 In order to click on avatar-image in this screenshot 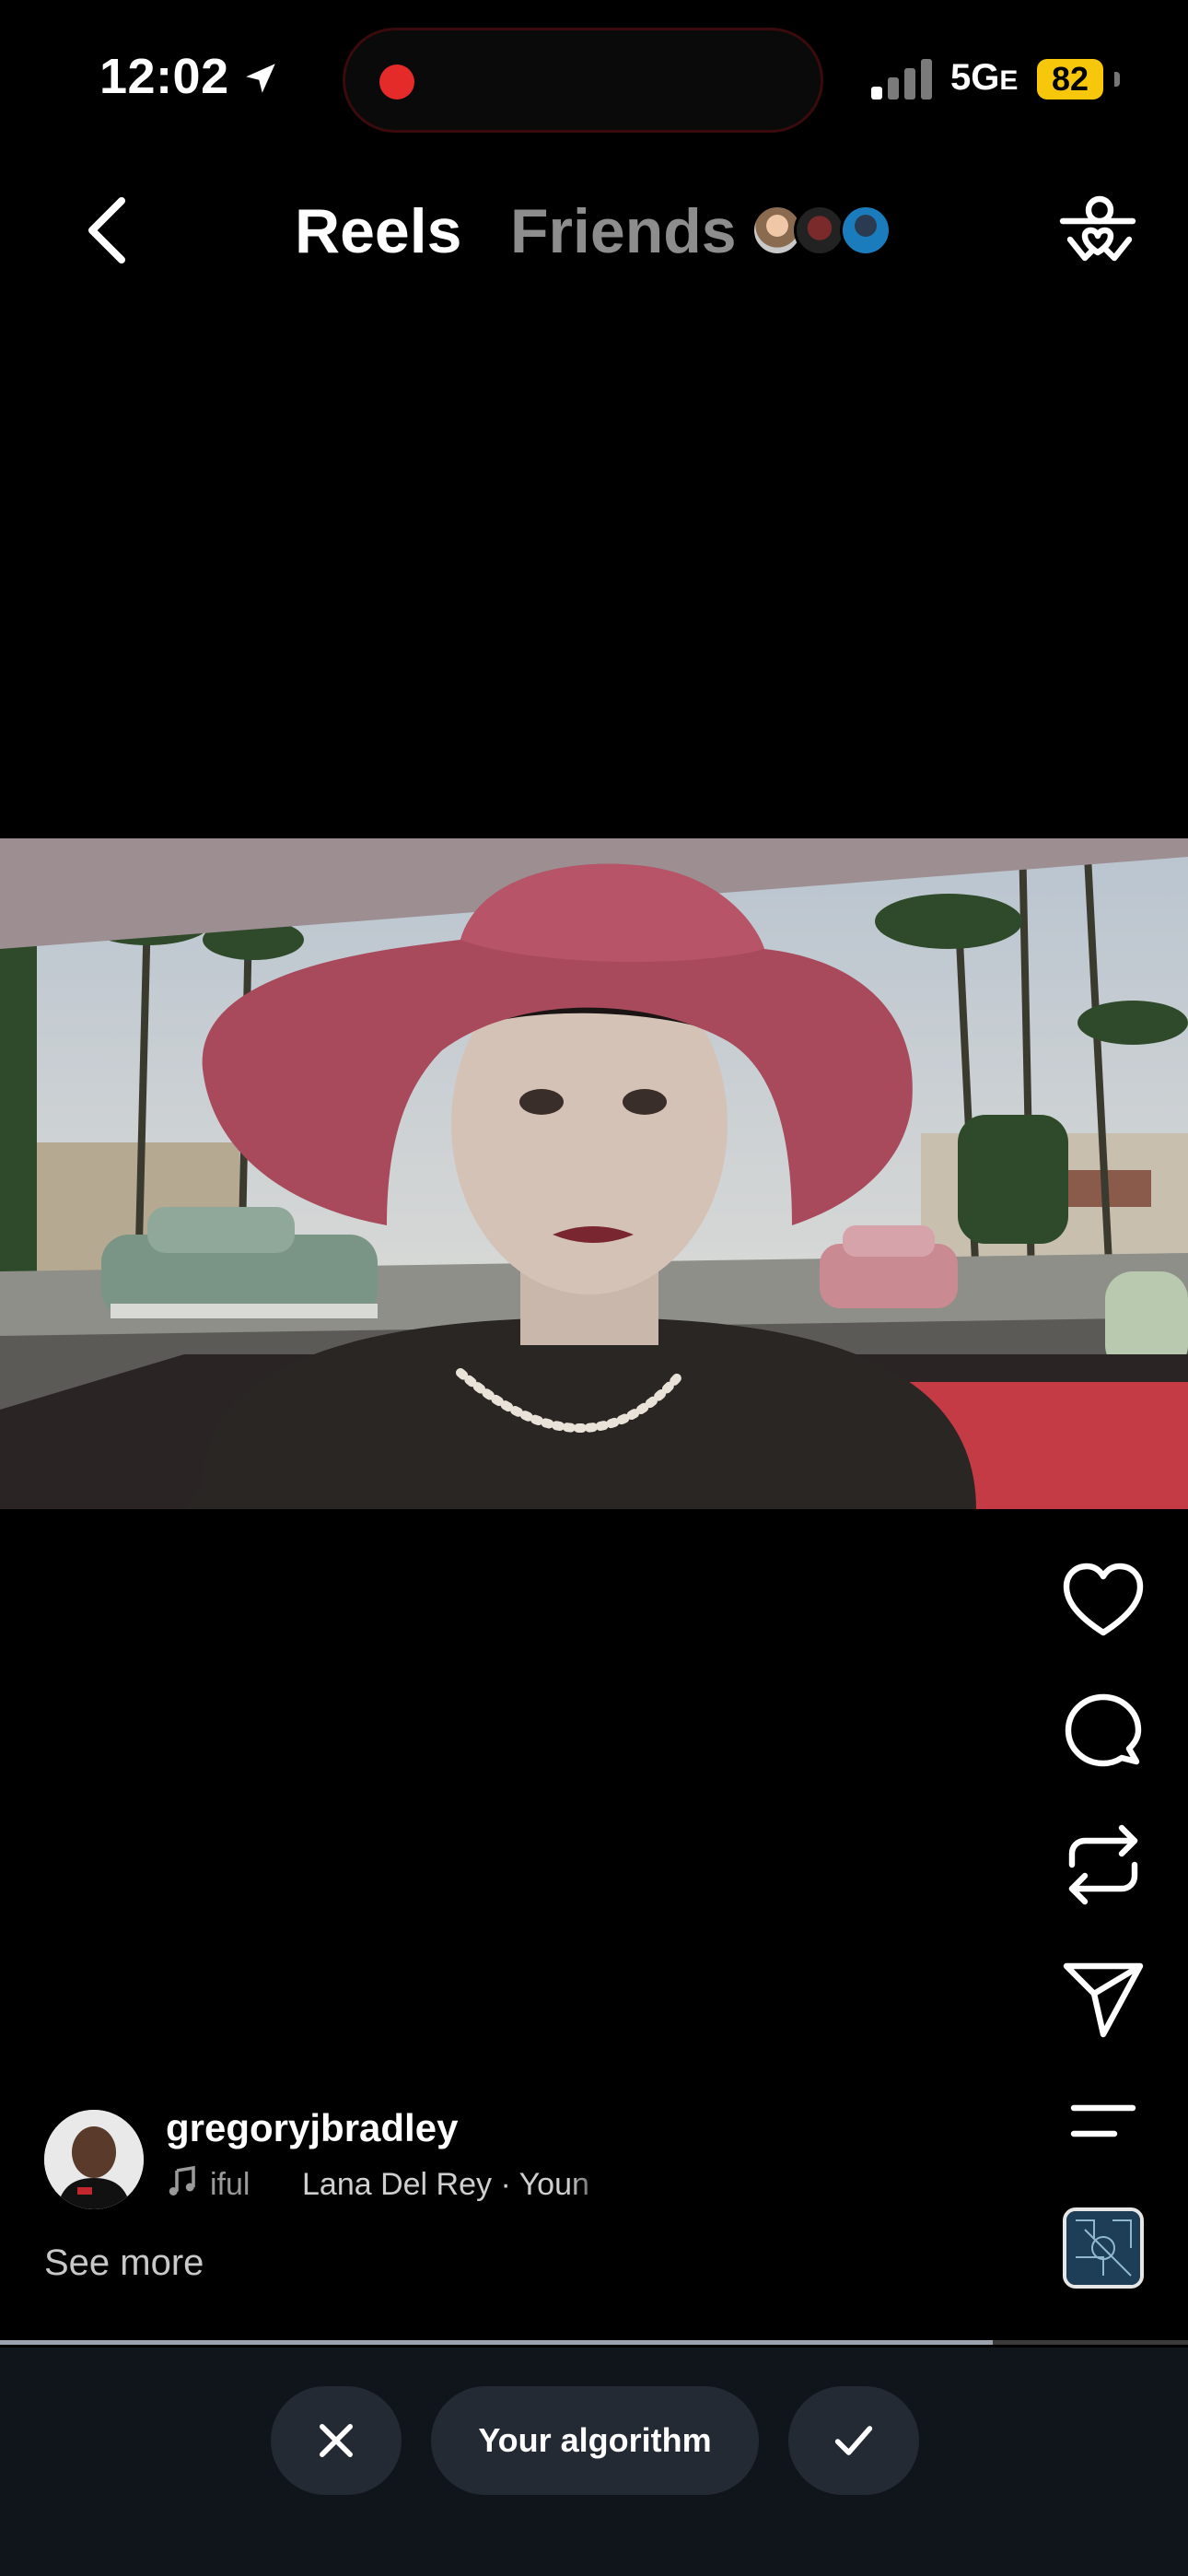, I will do `click(94, 2159)`.